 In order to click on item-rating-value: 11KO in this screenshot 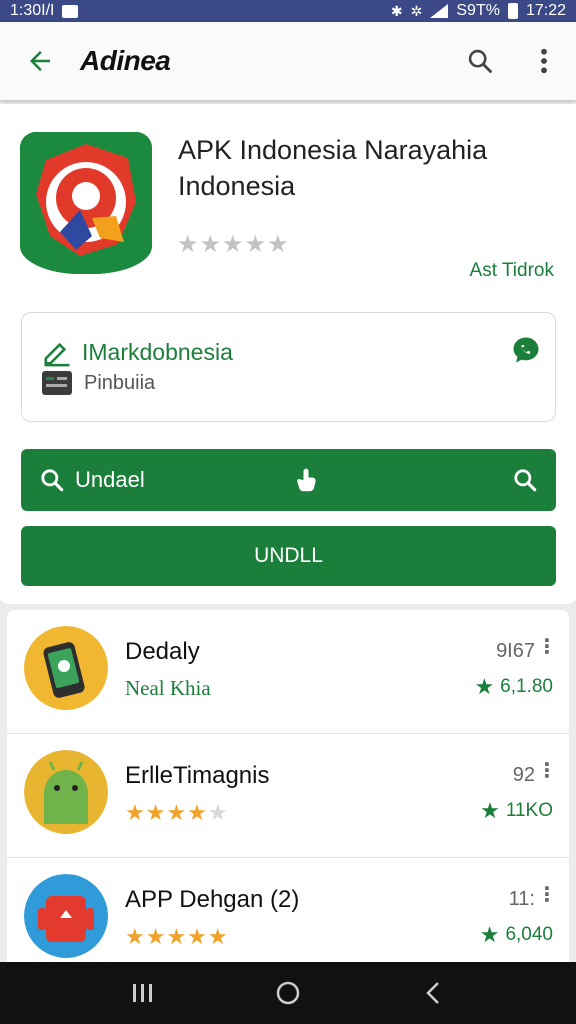, I will do `click(529, 810)`.